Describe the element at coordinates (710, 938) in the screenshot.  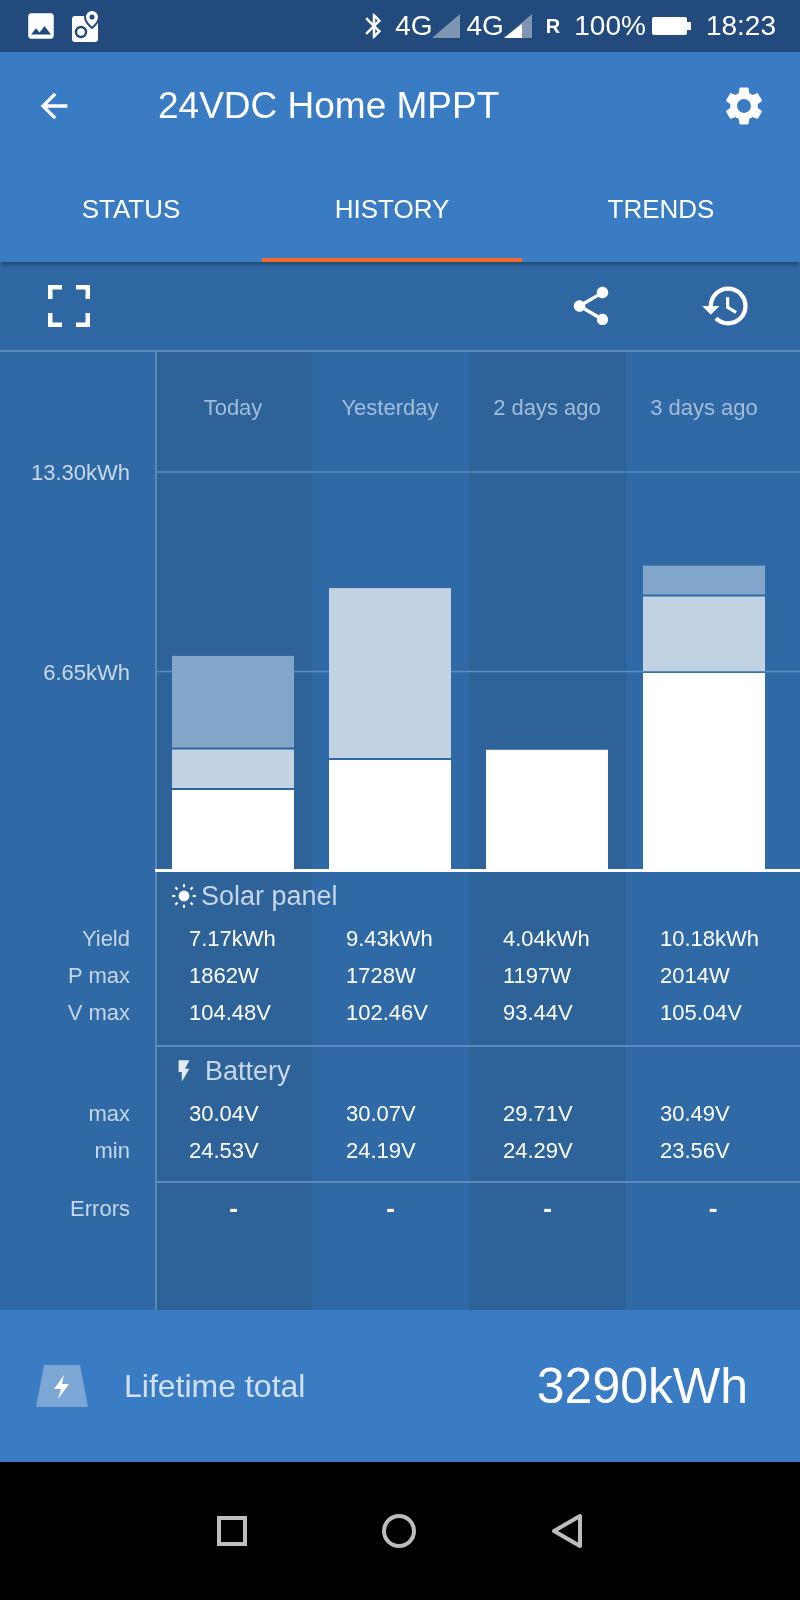
I see `value-text: 10.18kWh` at that location.